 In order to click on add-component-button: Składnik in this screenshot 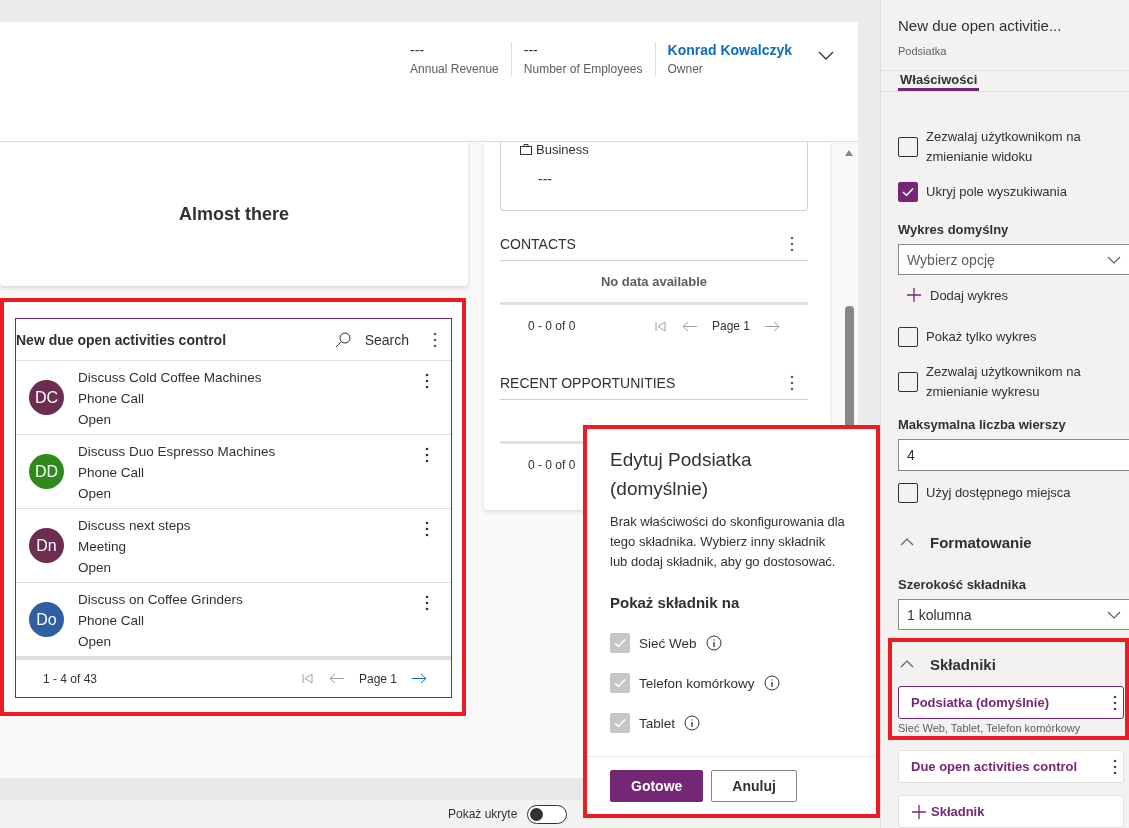, I will do `click(1011, 811)`.